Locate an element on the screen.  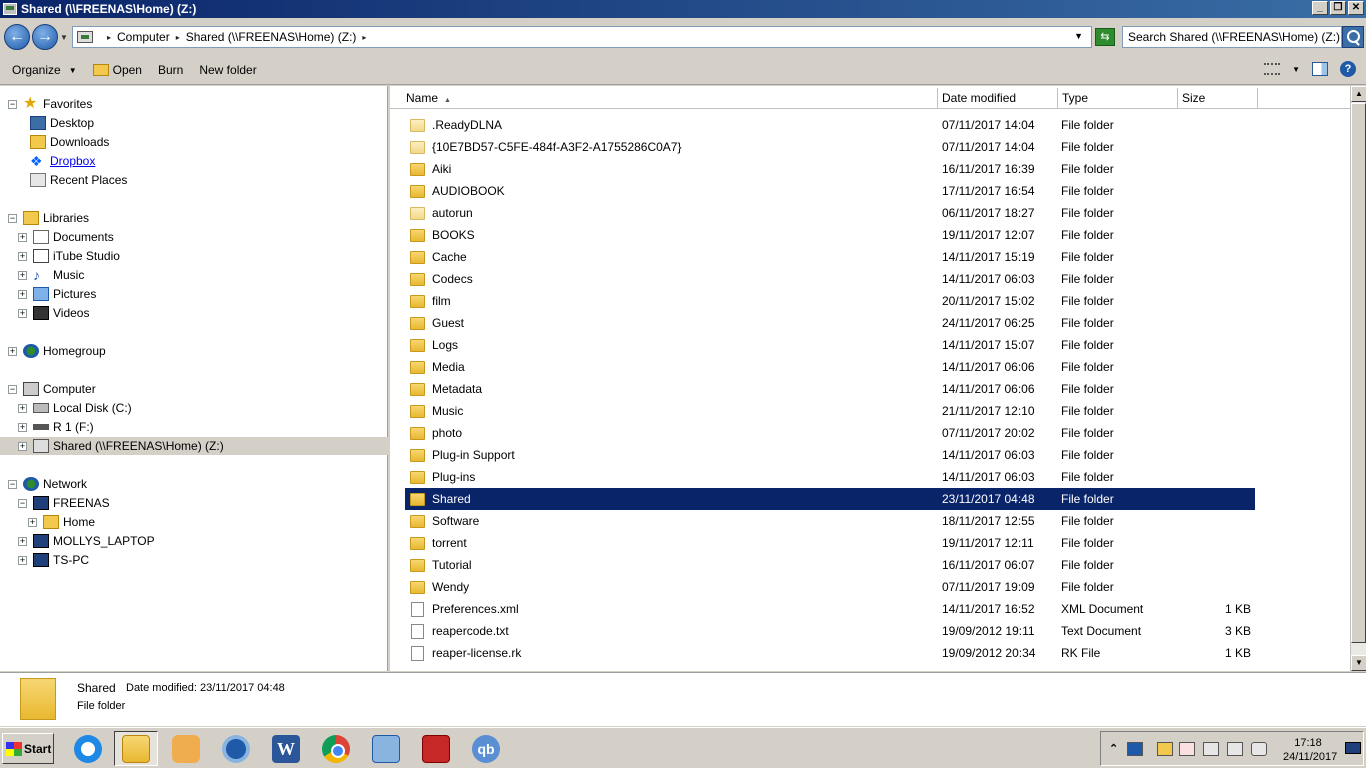
help-icon: ? is located at coordinates (1348, 69).